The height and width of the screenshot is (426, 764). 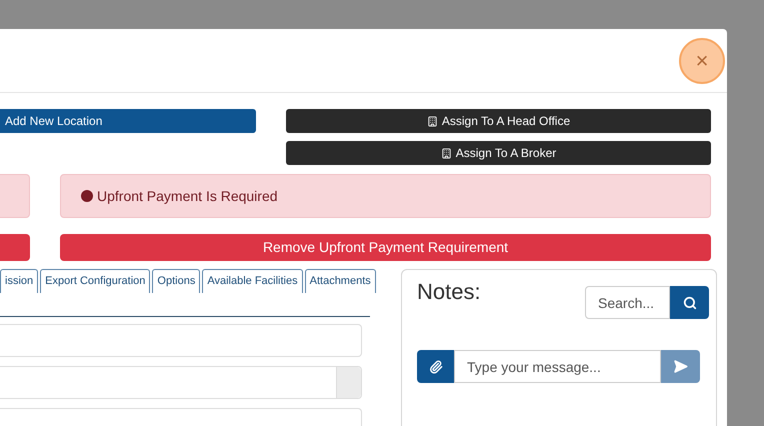 I want to click on tab: Available Facilities, so click(x=252, y=281).